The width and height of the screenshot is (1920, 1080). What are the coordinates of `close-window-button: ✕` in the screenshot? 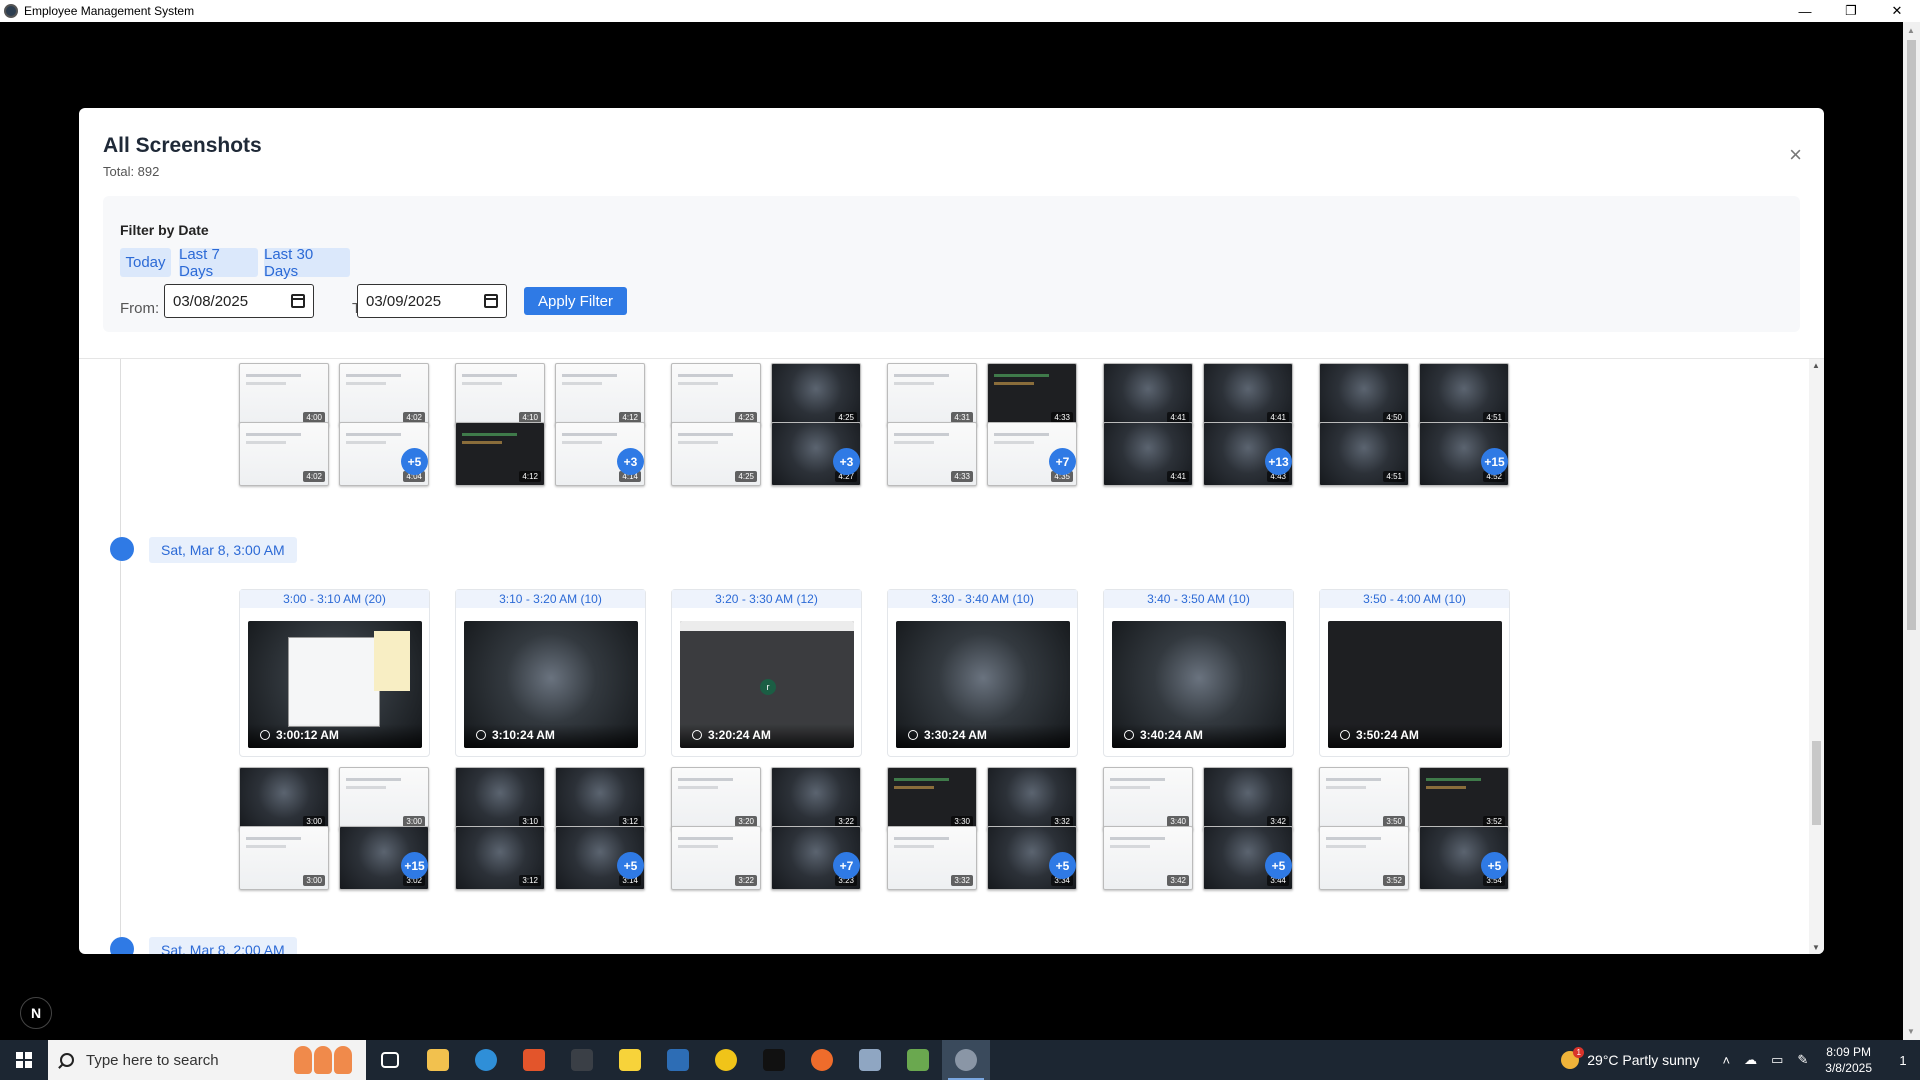 It's located at (1897, 11).